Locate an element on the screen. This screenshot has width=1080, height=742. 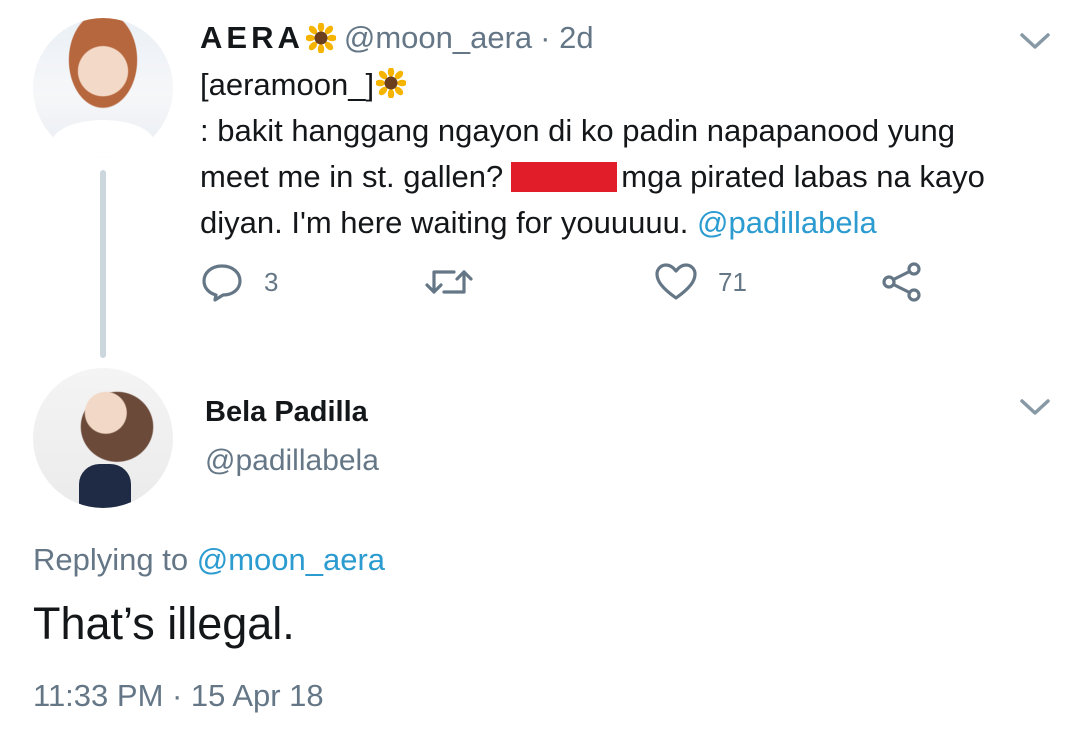
thread-connector-line is located at coordinates (103, 264).